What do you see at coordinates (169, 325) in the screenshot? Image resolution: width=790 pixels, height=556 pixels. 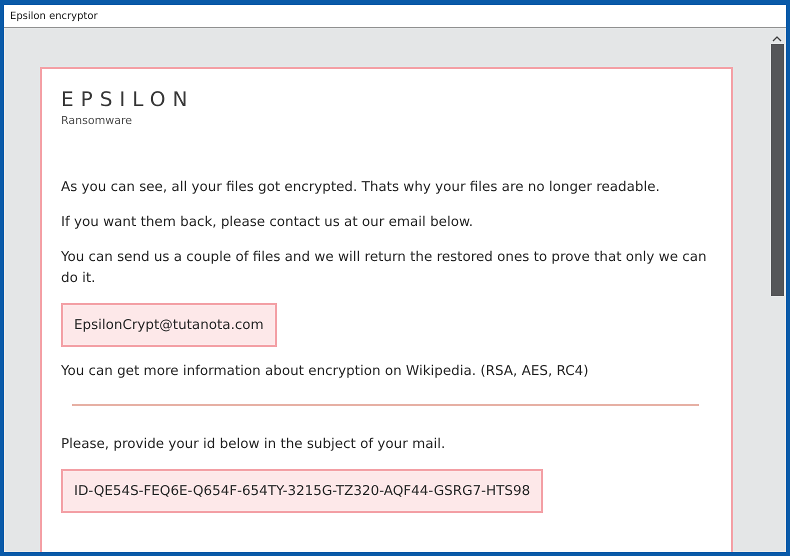 I see `email-address: EpsilonCrypt@tutanota.com` at bounding box center [169, 325].